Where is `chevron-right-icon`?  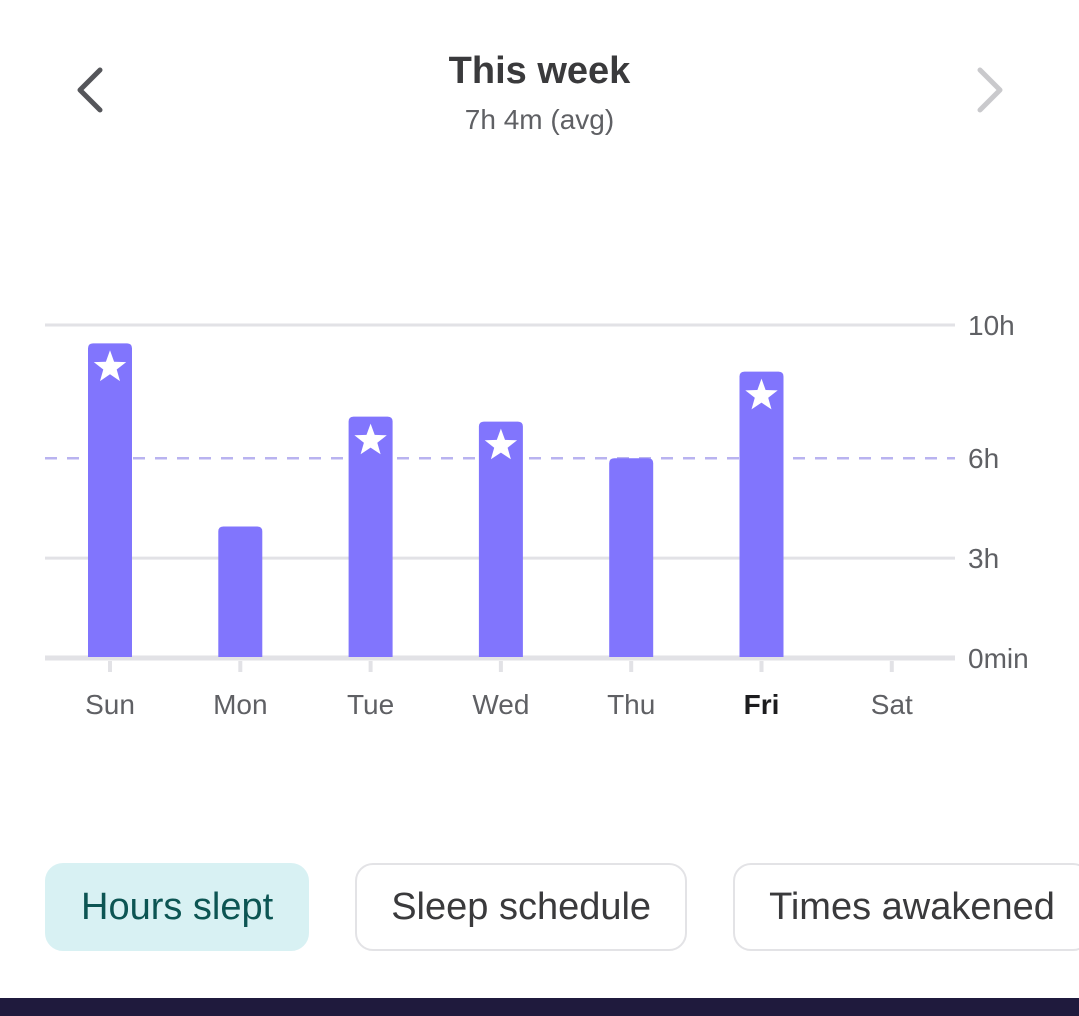
chevron-right-icon is located at coordinates (990, 90).